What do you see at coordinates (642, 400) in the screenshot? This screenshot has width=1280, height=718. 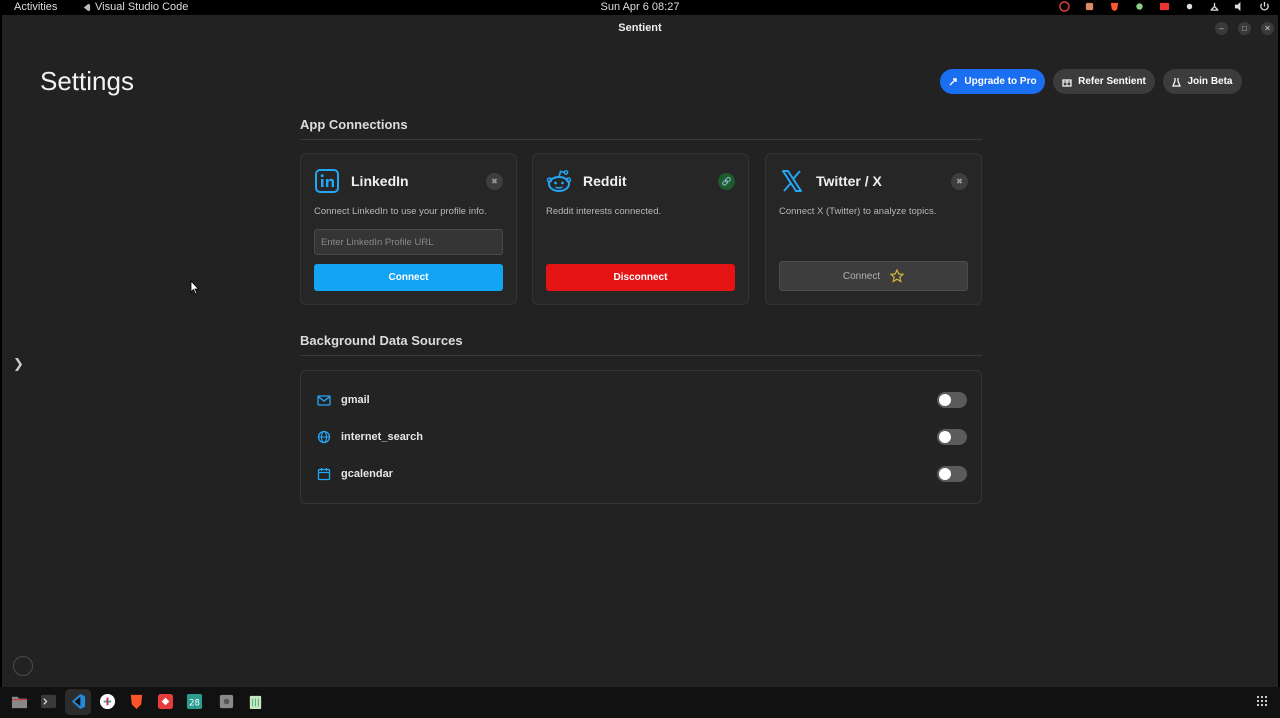 I see `source-row-gmail: gmail` at bounding box center [642, 400].